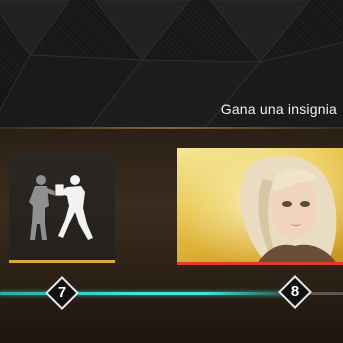 The width and height of the screenshot is (343, 343). I want to click on tier-node-8: 8, so click(295, 292).